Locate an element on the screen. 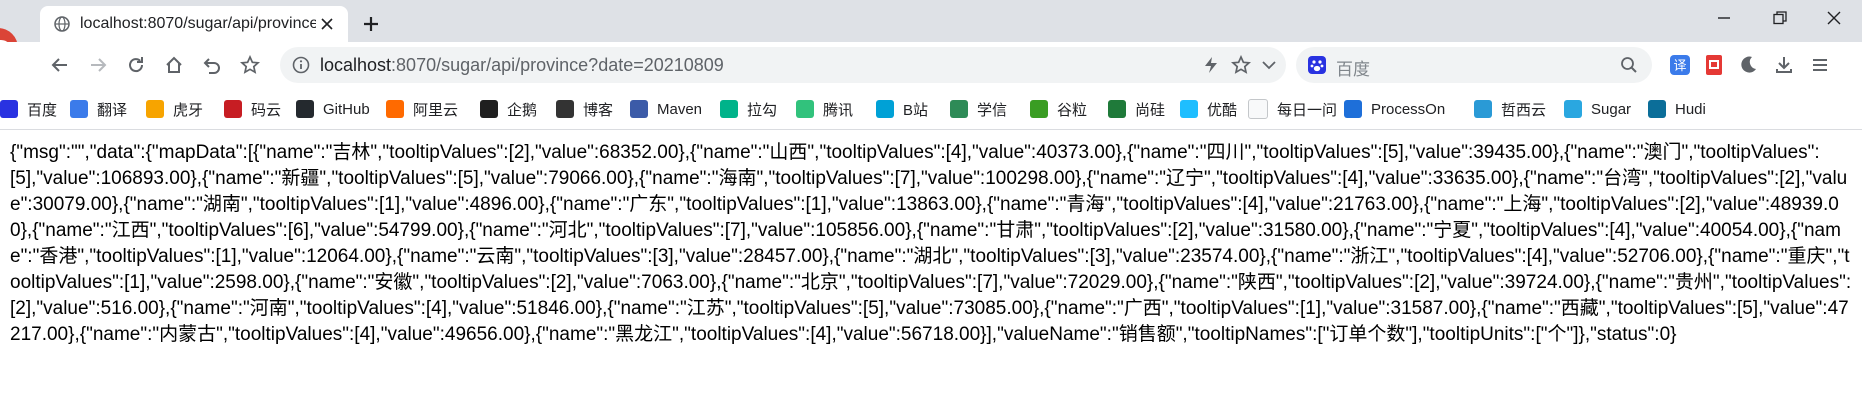 Image resolution: width=1862 pixels, height=410 pixels. bookmark-item: 腾讯 is located at coordinates (824, 109).